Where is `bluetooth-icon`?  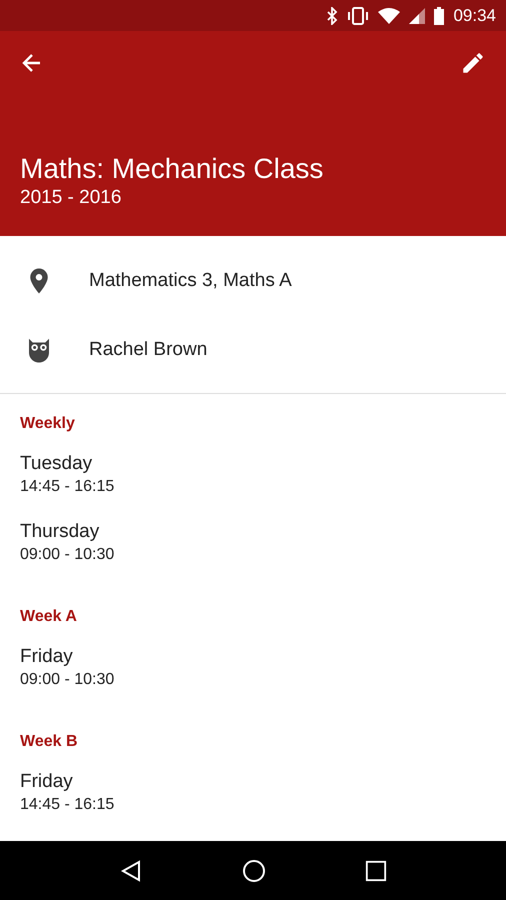
bluetooth-icon is located at coordinates (332, 15).